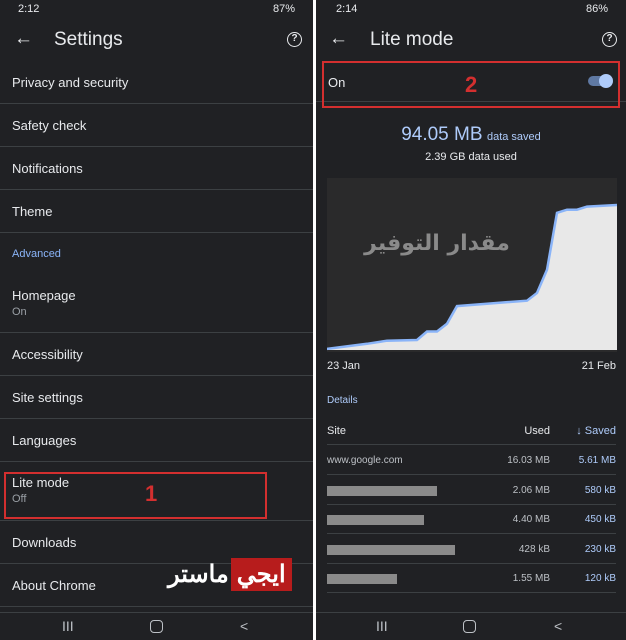 The height and width of the screenshot is (640, 626). Describe the element at coordinates (471, 490) in the screenshot. I see `table-row: 2.06 MB 580 kB` at that location.